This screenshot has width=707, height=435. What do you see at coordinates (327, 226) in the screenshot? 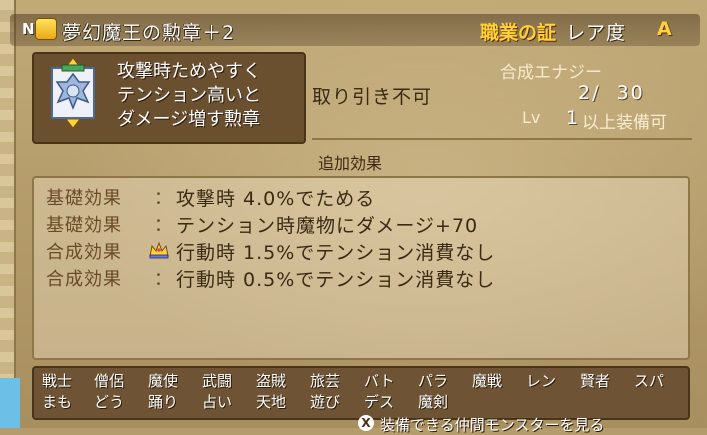
I see `effect-text: テンション時魔物にダメージ+70` at bounding box center [327, 226].